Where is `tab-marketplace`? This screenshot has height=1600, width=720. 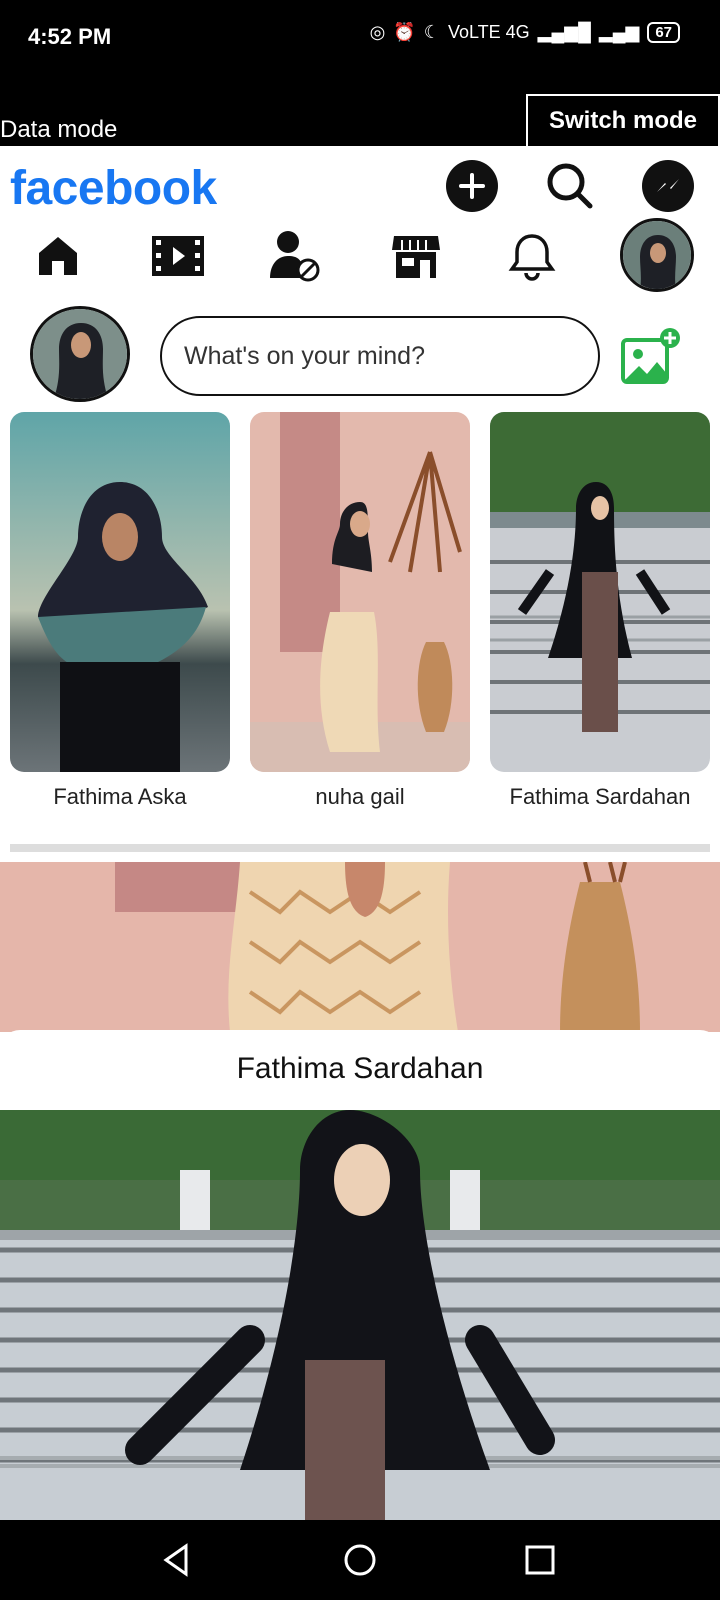
tab-marketplace is located at coordinates (416, 256).